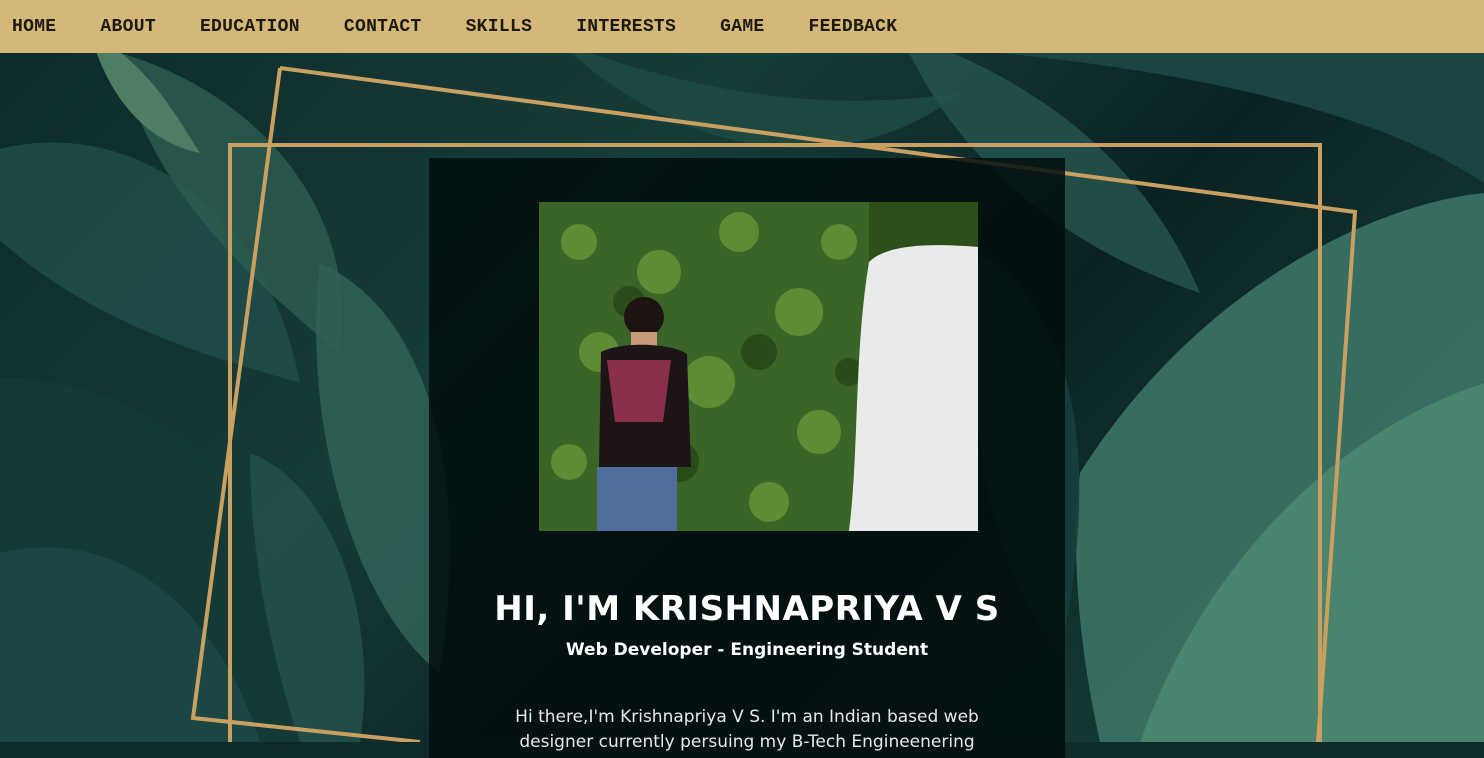  What do you see at coordinates (499, 27) in the screenshot?
I see `nav-skills-link: SKILLS` at bounding box center [499, 27].